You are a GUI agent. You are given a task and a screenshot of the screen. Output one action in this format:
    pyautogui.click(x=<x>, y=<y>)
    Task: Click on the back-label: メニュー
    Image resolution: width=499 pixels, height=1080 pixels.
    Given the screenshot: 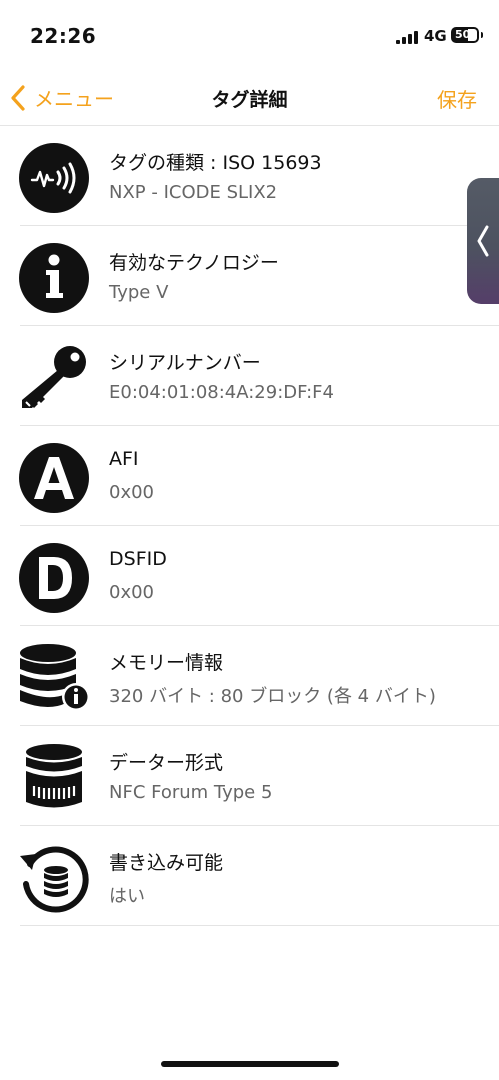 What is the action you would take?
    pyautogui.click(x=74, y=99)
    